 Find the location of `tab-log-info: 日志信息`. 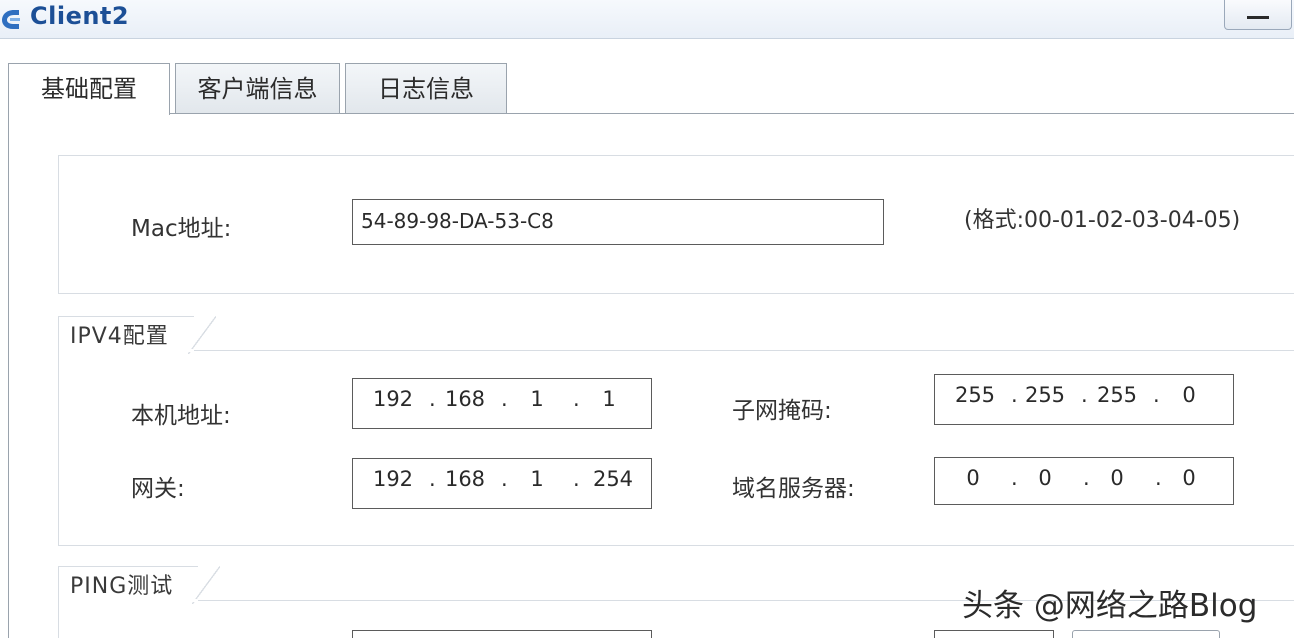

tab-log-info: 日志信息 is located at coordinates (426, 88).